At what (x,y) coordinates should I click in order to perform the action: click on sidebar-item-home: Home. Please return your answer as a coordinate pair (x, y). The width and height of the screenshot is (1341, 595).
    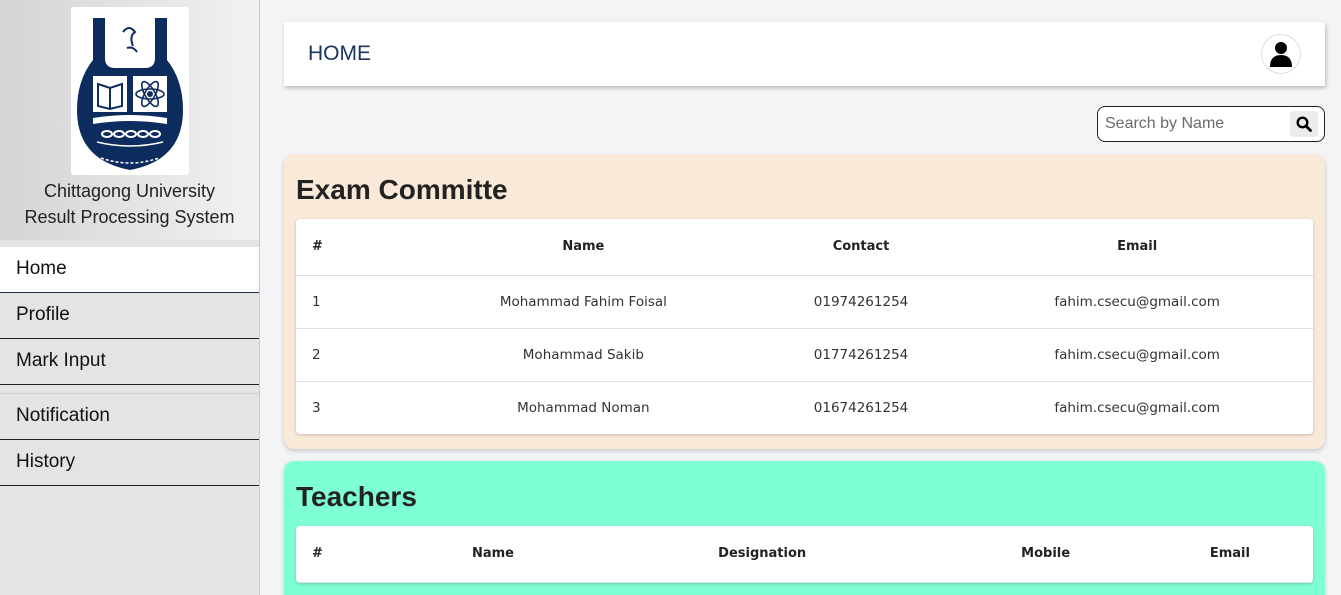
    Looking at the image, I should click on (129, 270).